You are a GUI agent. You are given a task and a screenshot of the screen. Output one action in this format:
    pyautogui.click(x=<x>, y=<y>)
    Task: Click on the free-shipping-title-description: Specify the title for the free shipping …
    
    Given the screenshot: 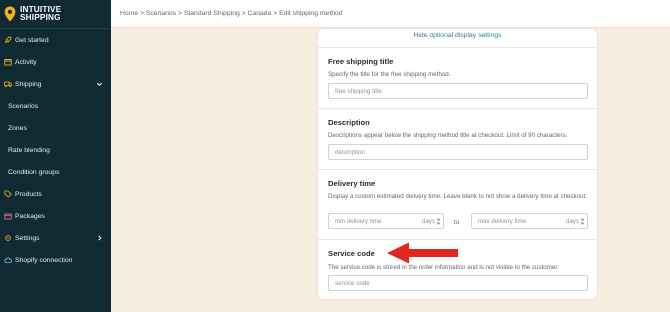 What is the action you would take?
    pyautogui.click(x=389, y=74)
    